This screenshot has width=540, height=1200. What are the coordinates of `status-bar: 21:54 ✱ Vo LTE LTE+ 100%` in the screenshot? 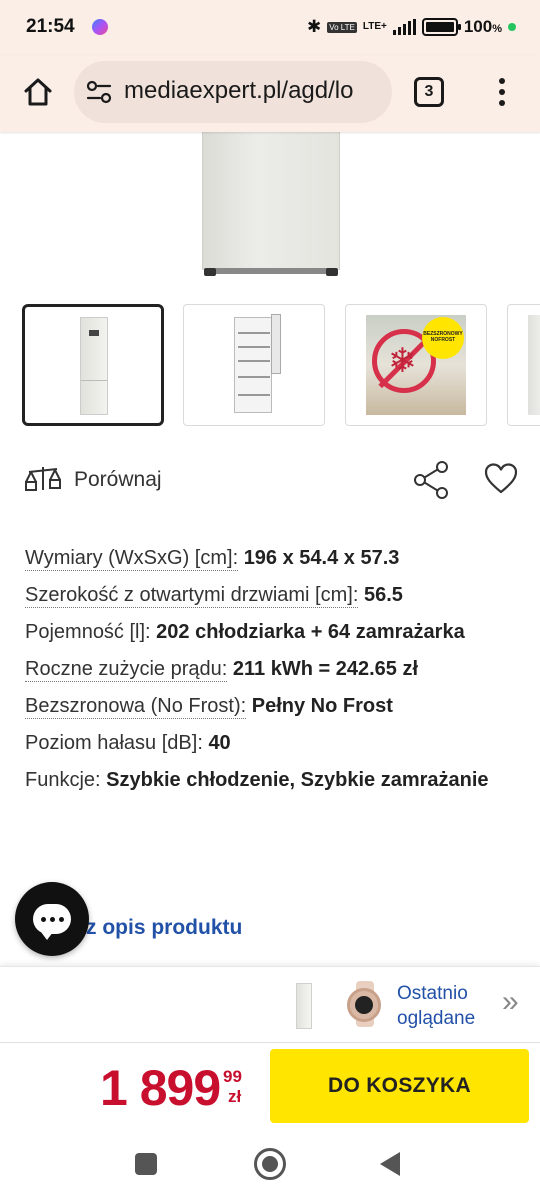 It's located at (270, 28).